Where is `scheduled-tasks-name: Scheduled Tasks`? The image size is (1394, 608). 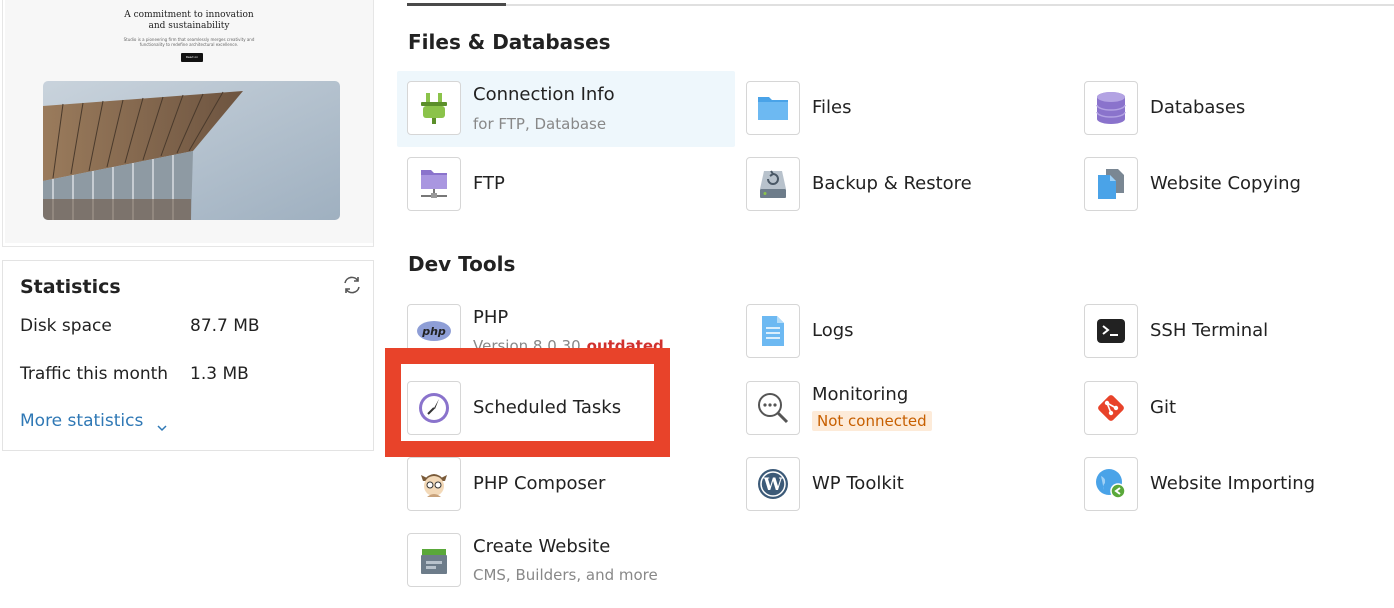 scheduled-tasks-name: Scheduled Tasks is located at coordinates (547, 407).